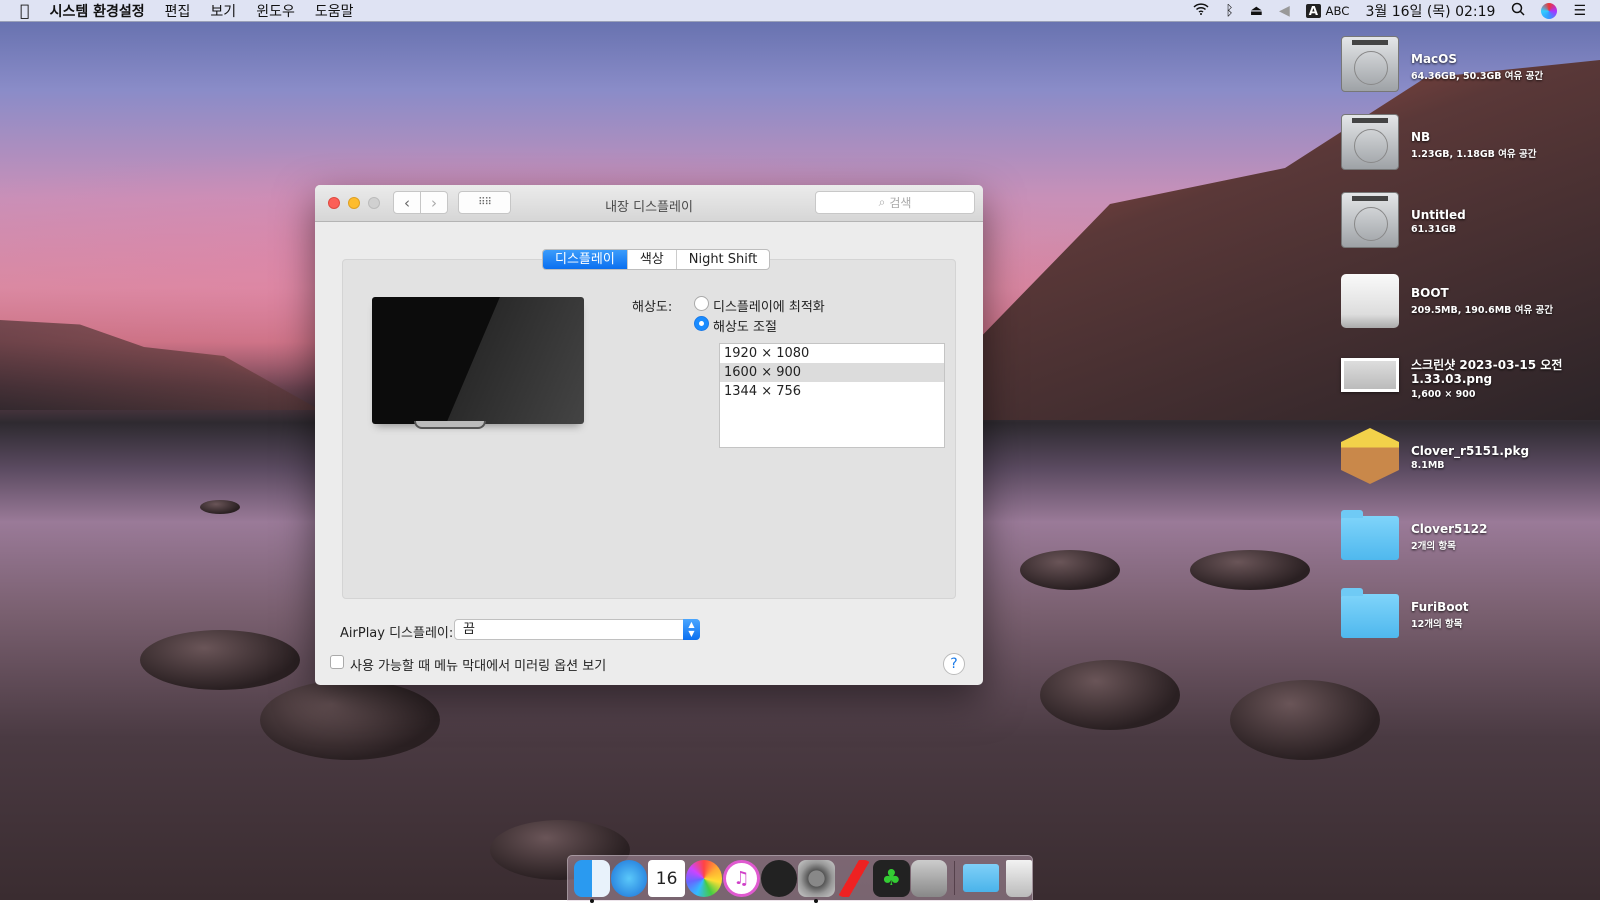  What do you see at coordinates (769, 305) in the screenshot?
I see `radio-optimized-label: 디스플레이에 최적화` at bounding box center [769, 305].